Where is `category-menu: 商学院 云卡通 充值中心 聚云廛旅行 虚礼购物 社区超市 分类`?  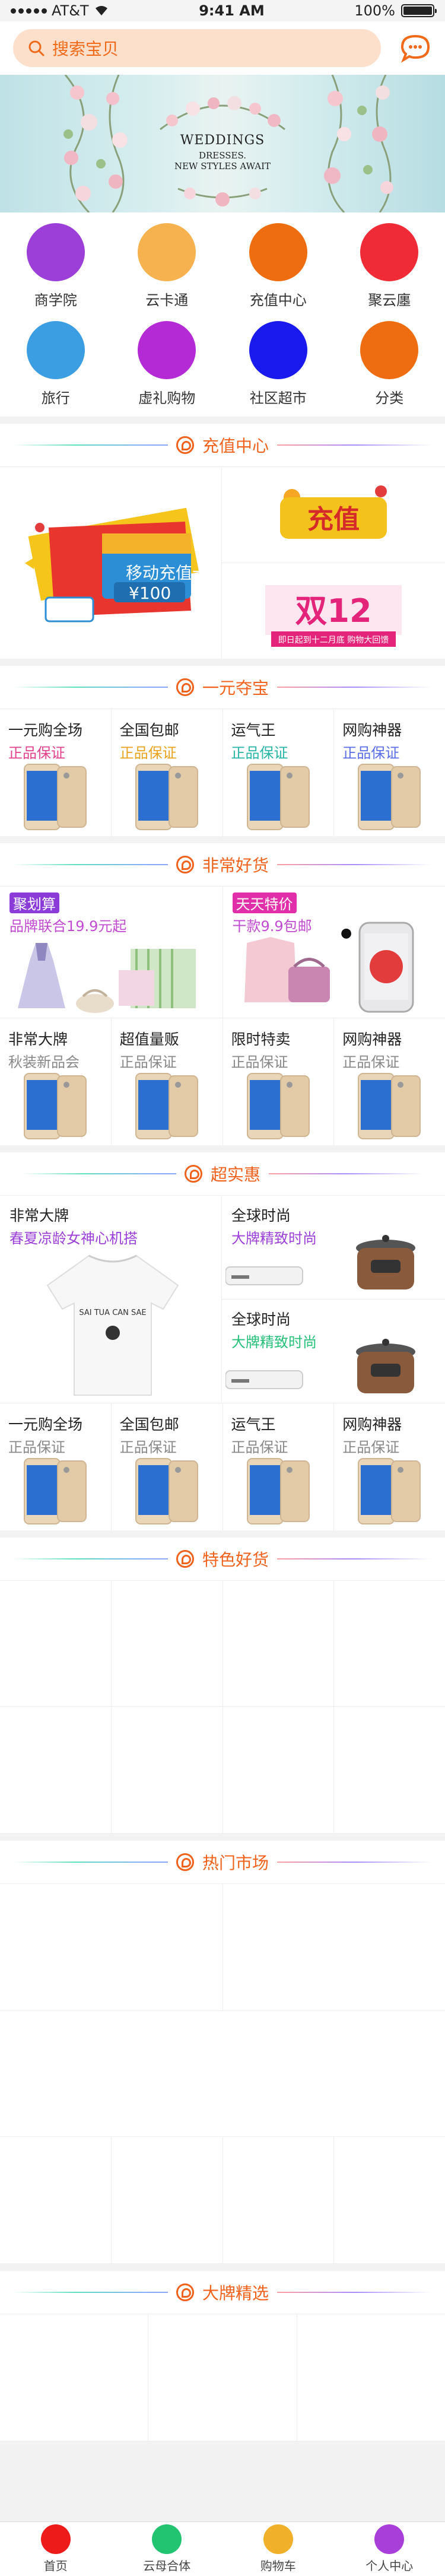
category-menu: 商学院 云卡通 充值中心 聚云廛旅行 虚礼购物 社区超市 分类 is located at coordinates (223, 314).